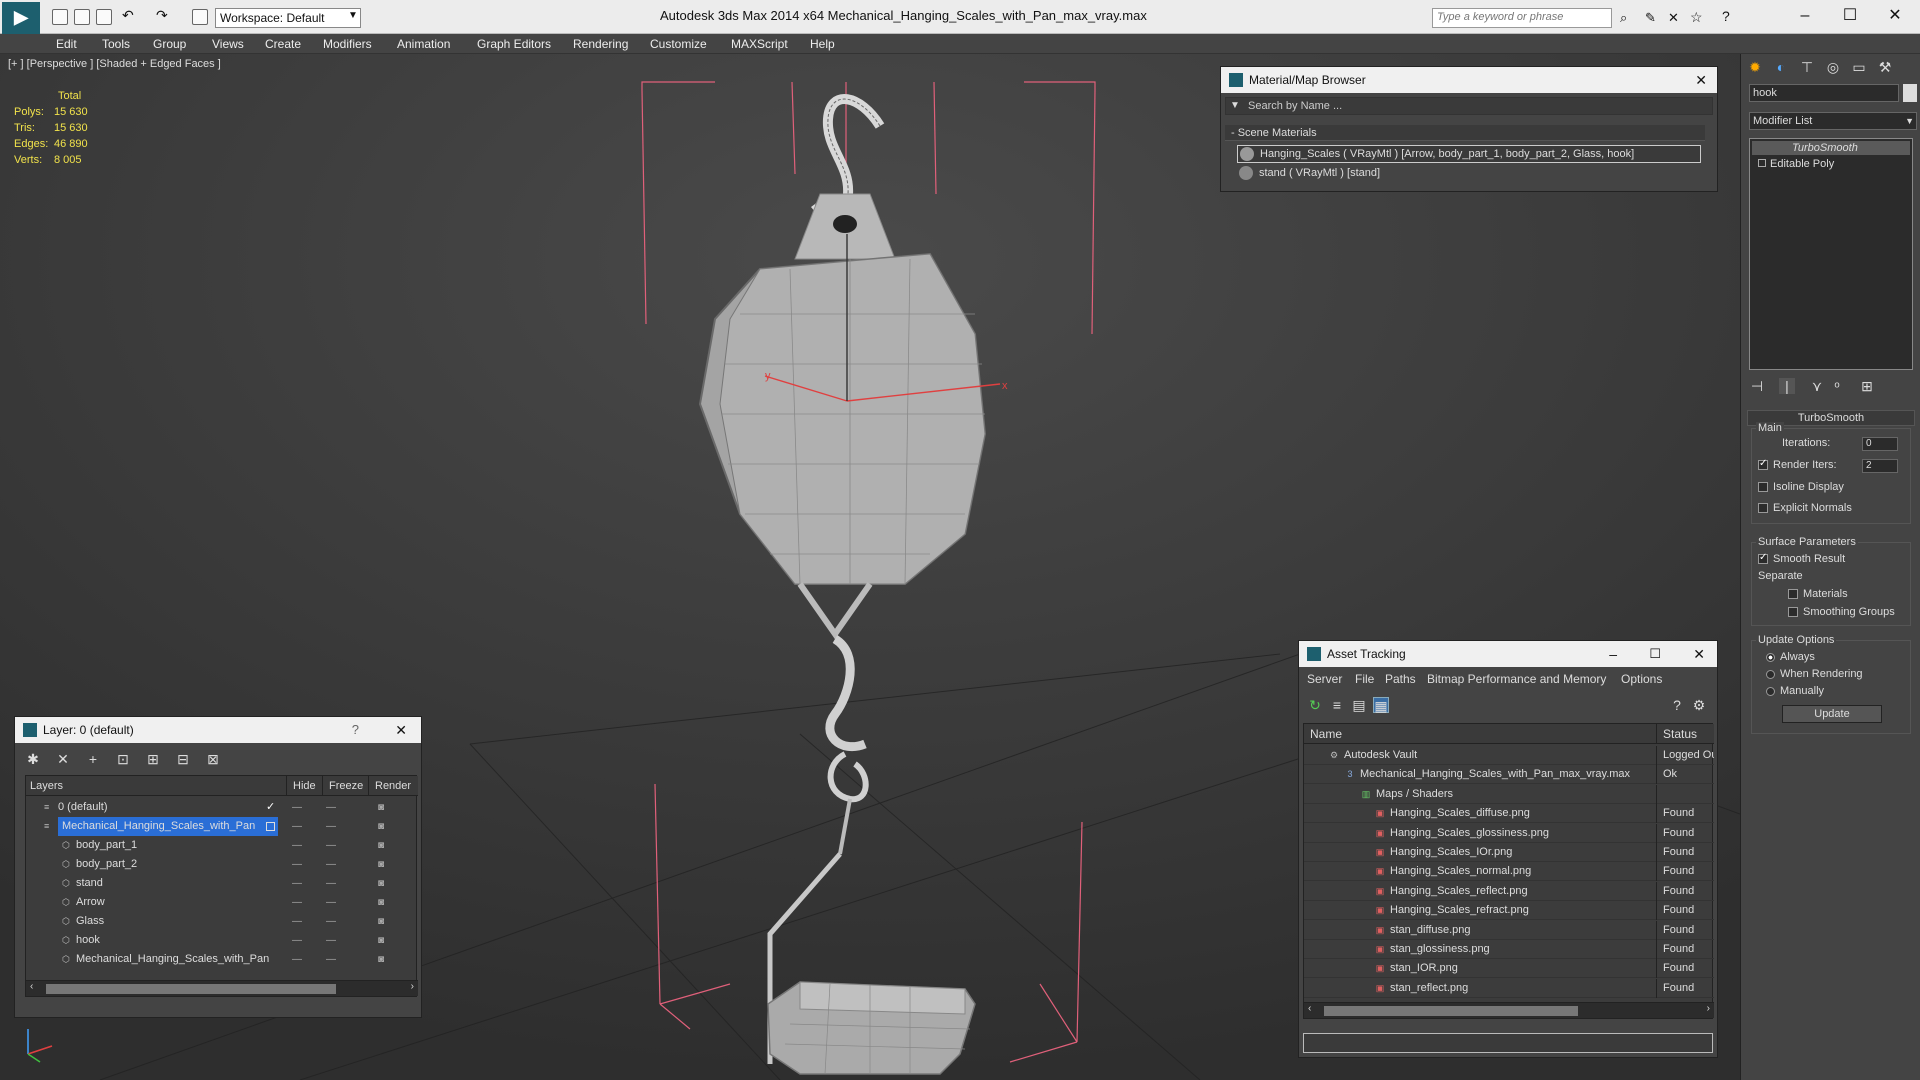  Describe the element at coordinates (1451, 1011) in the screenshot. I see `scrollbar-thumb` at that location.